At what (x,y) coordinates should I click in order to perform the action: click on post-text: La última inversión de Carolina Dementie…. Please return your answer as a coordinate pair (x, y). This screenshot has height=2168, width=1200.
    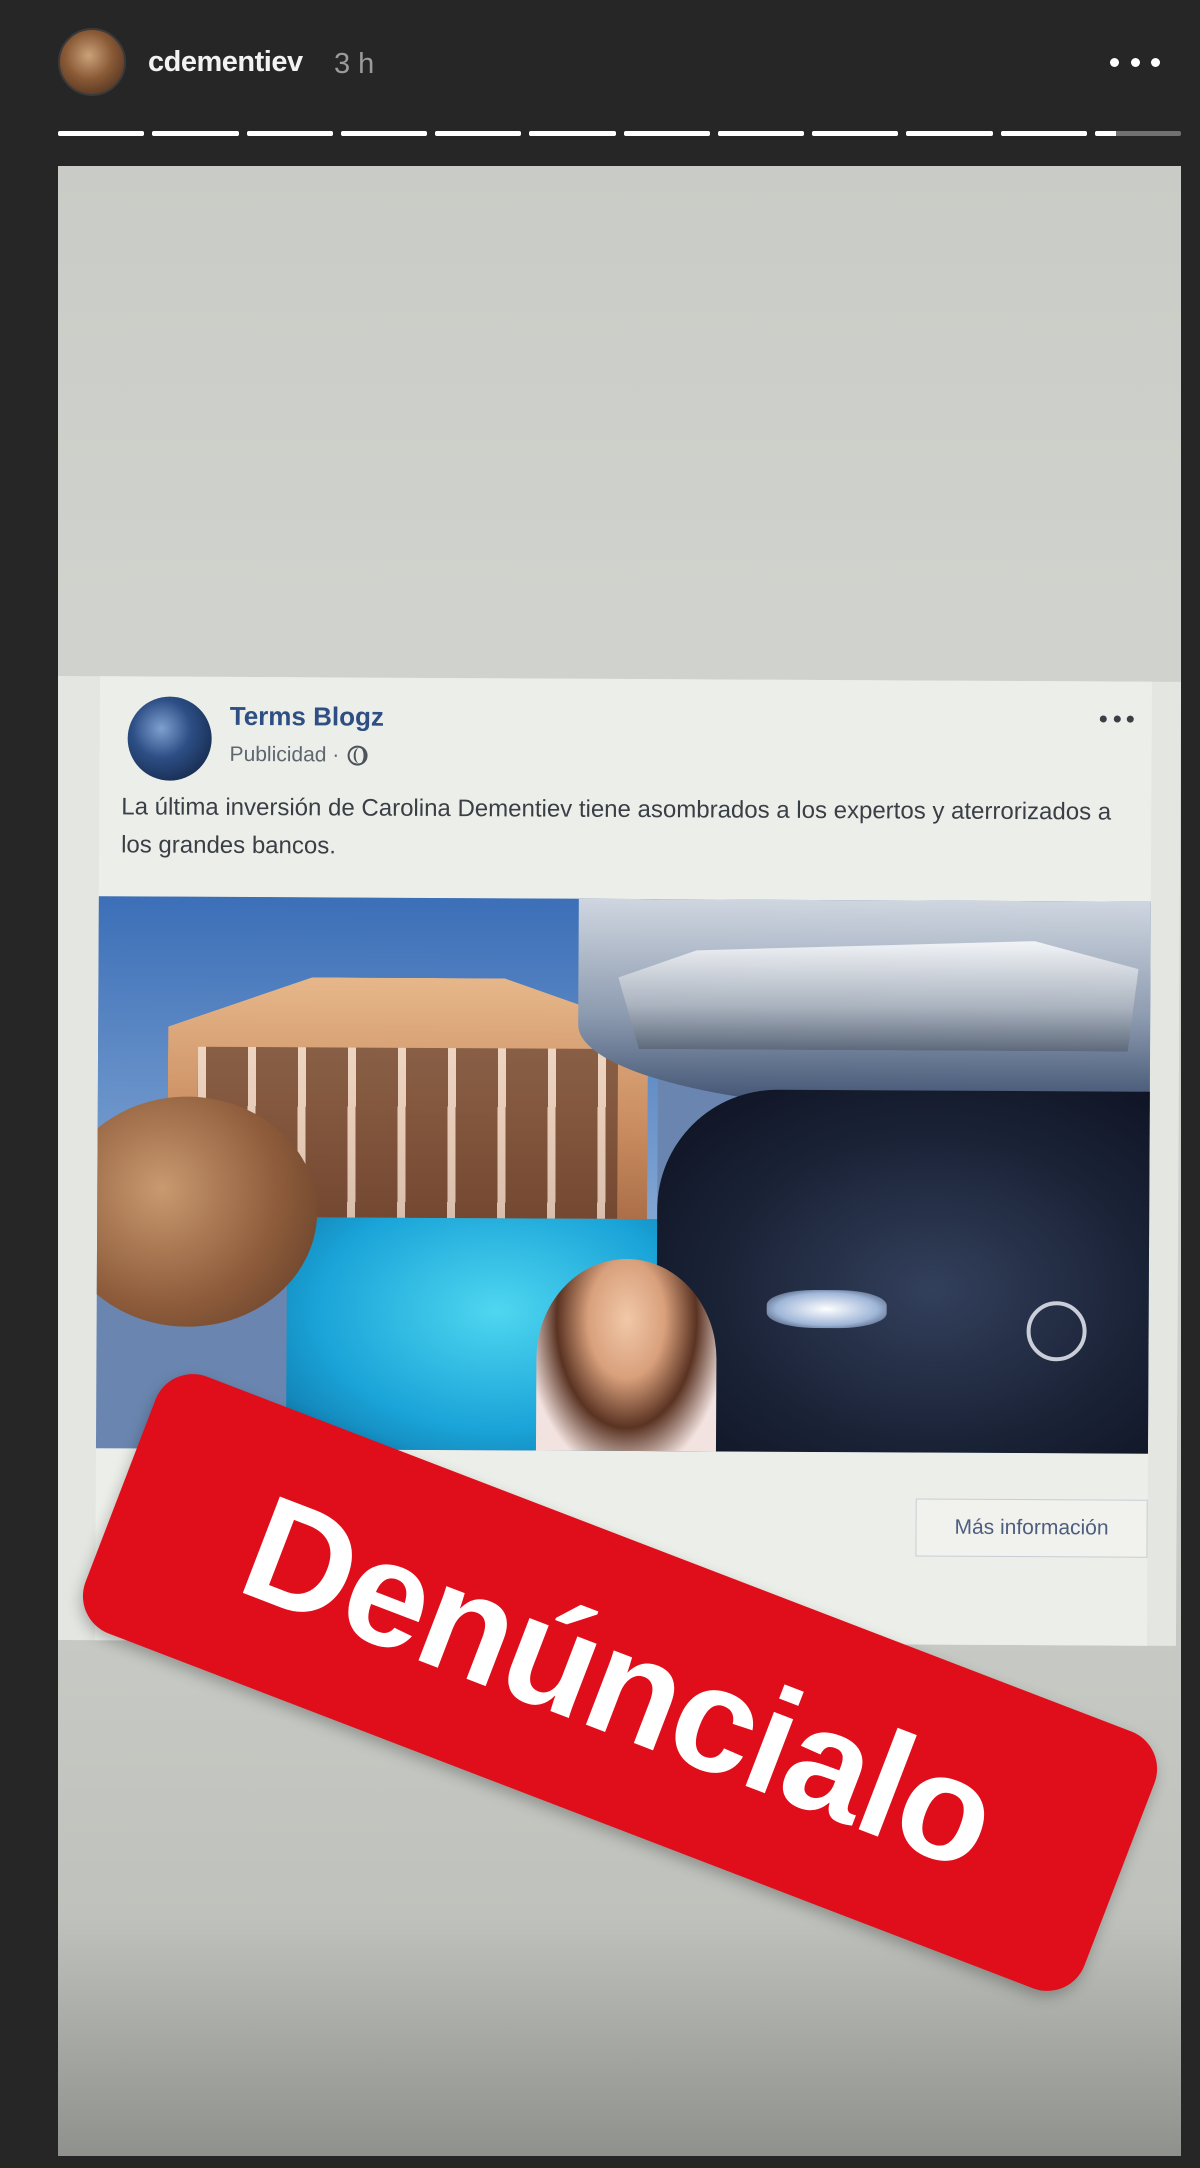
    Looking at the image, I should click on (616, 826).